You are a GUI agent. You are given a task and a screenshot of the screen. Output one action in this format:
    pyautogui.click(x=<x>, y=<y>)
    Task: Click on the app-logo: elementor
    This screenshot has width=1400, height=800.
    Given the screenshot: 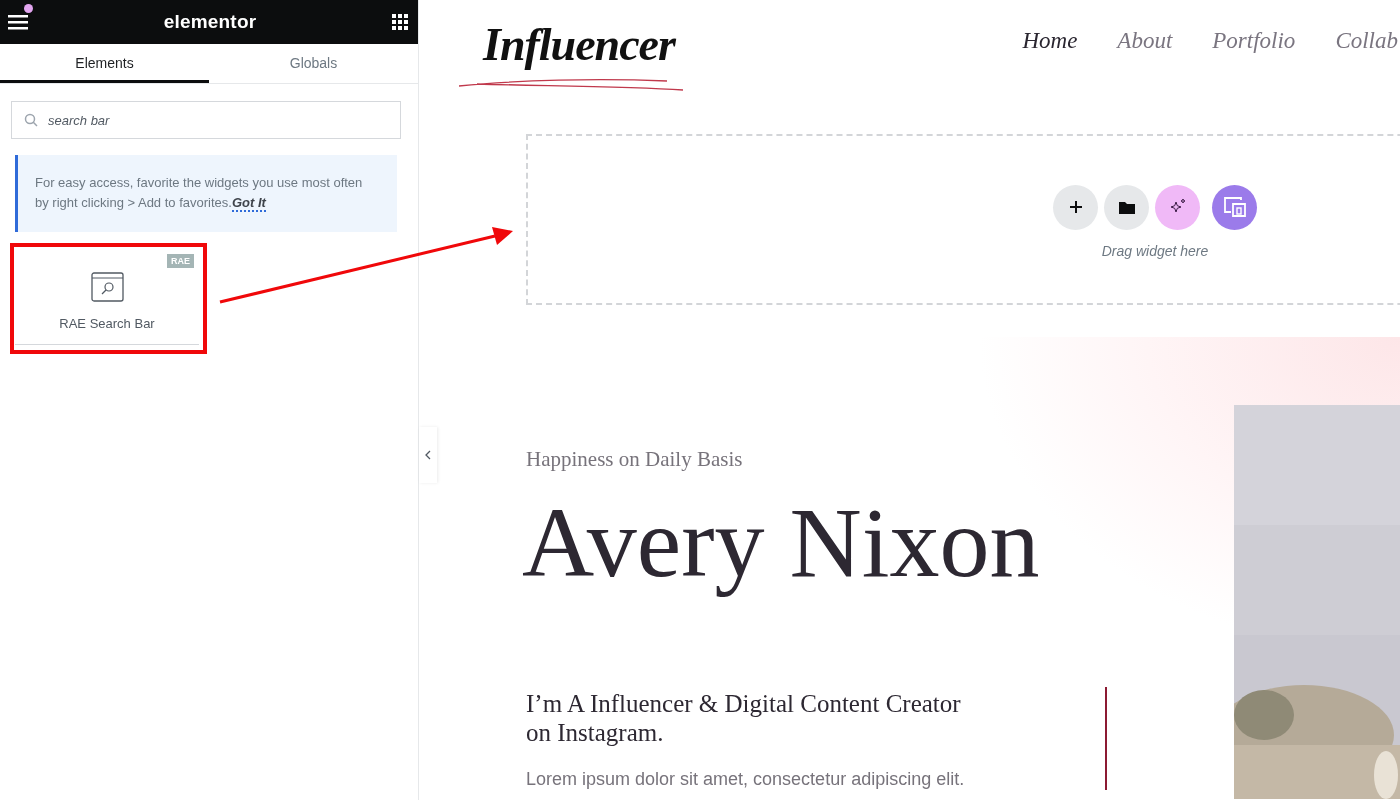 What is the action you would take?
    pyautogui.click(x=210, y=22)
    